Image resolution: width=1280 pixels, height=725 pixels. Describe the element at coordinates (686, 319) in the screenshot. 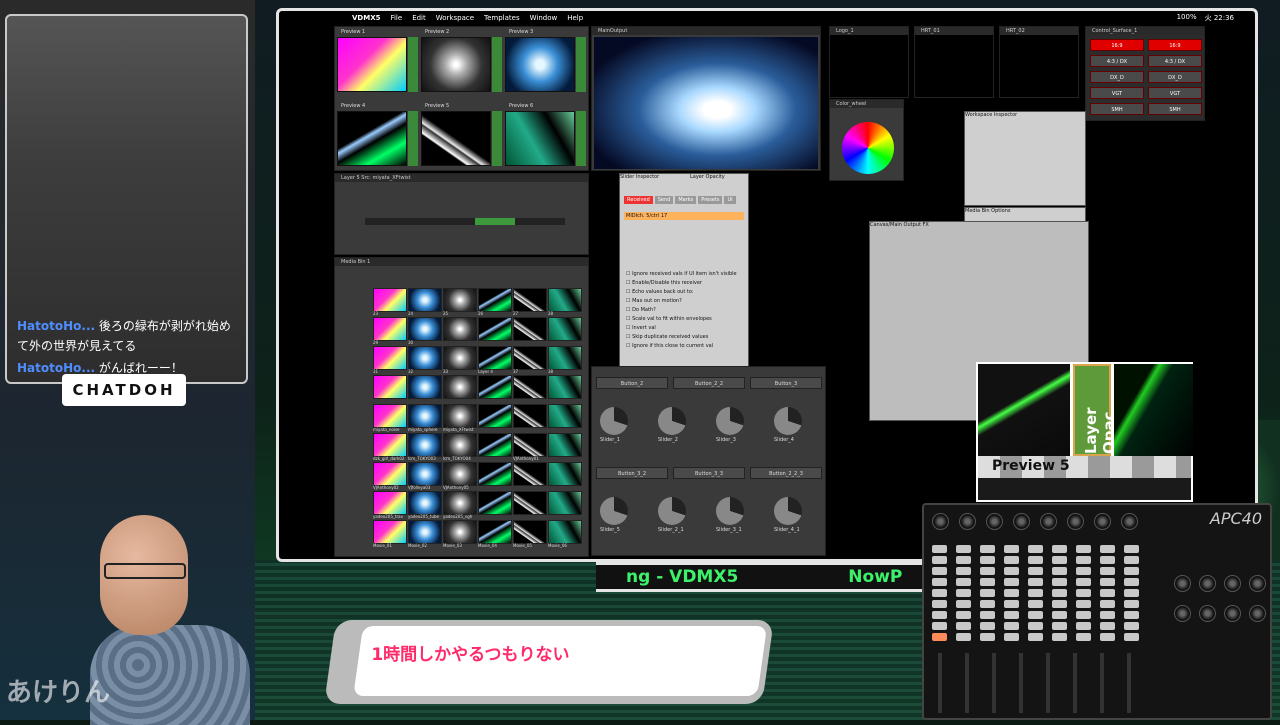

I see `inspector-option: ☐ Scale val to fit within envelopes` at that location.